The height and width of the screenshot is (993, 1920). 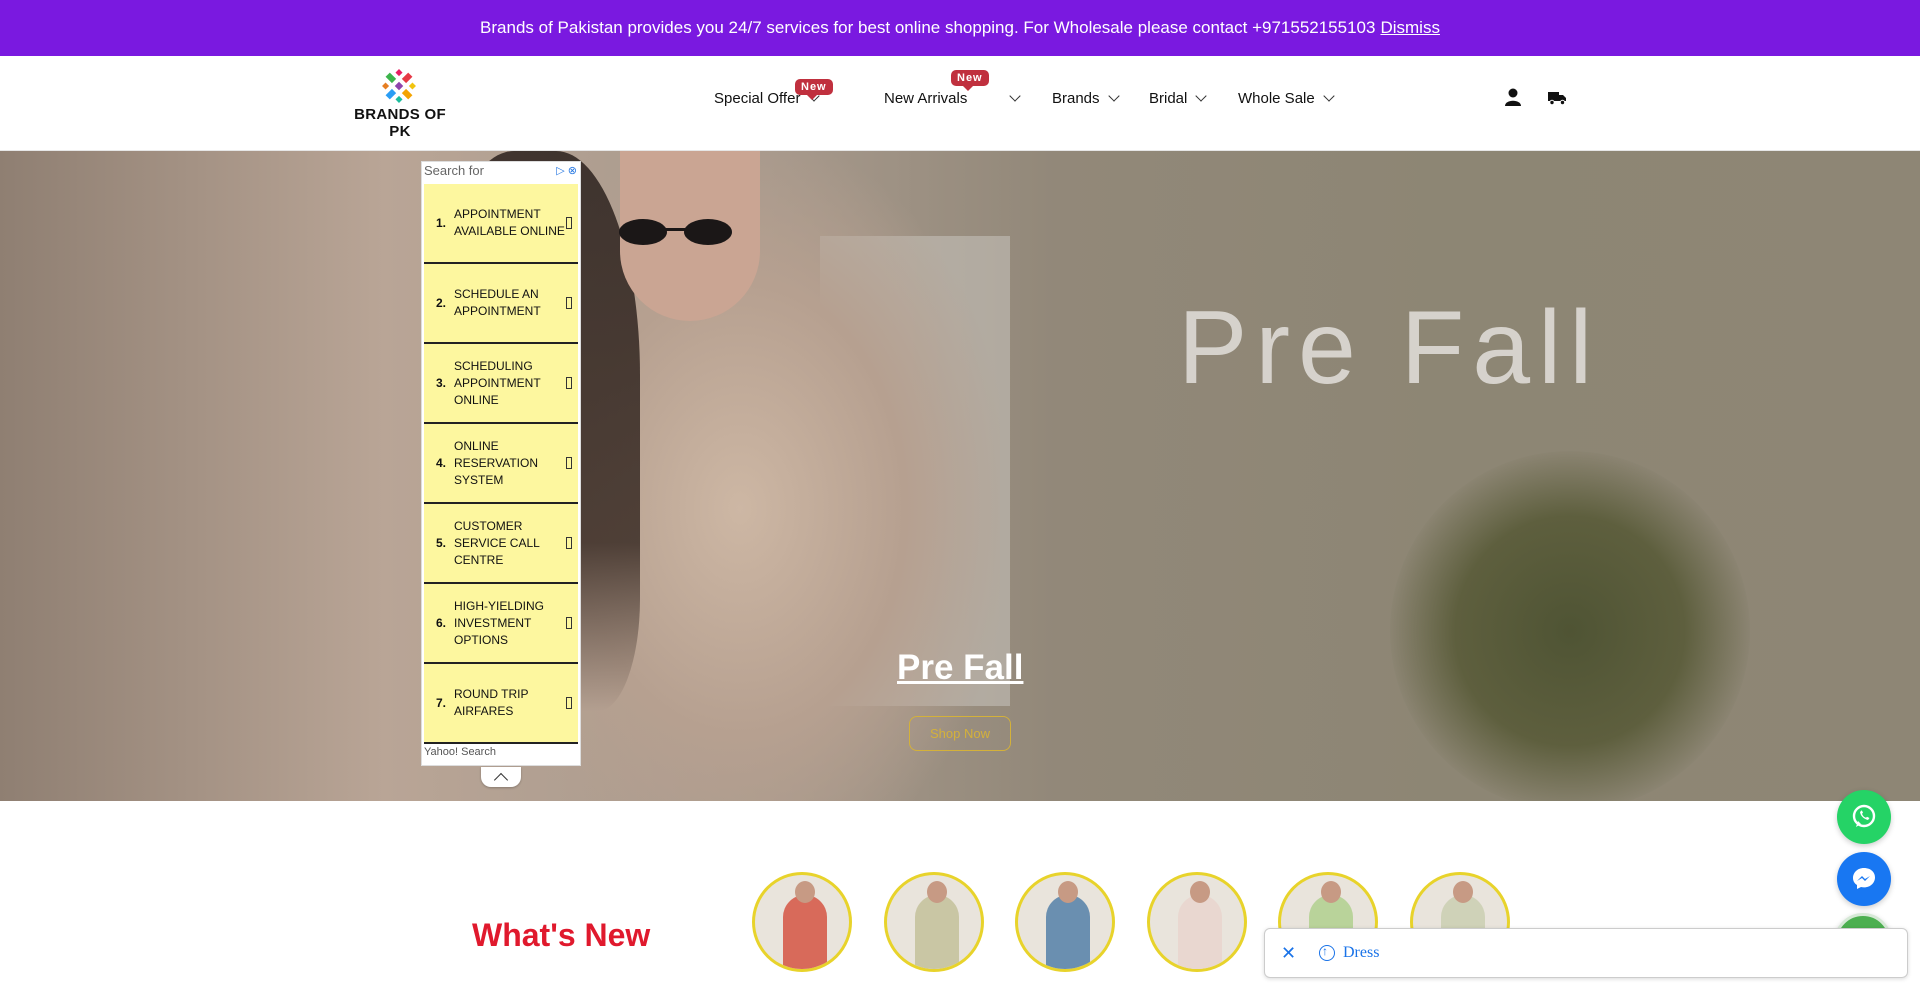 I want to click on messenger-icon, so click(x=1864, y=878).